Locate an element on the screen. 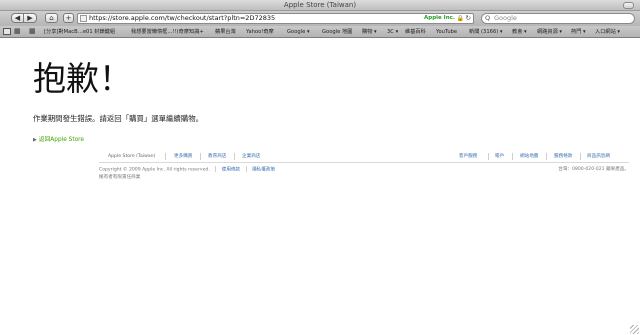  footer-link: 客戶服務 is located at coordinates (468, 156).